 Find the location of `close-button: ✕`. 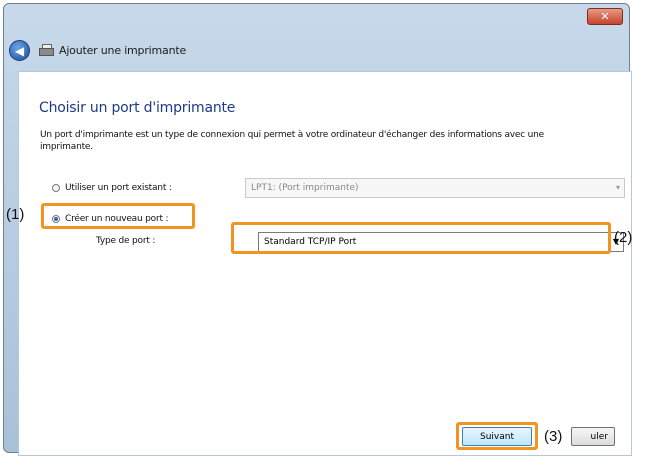

close-button: ✕ is located at coordinates (605, 16).